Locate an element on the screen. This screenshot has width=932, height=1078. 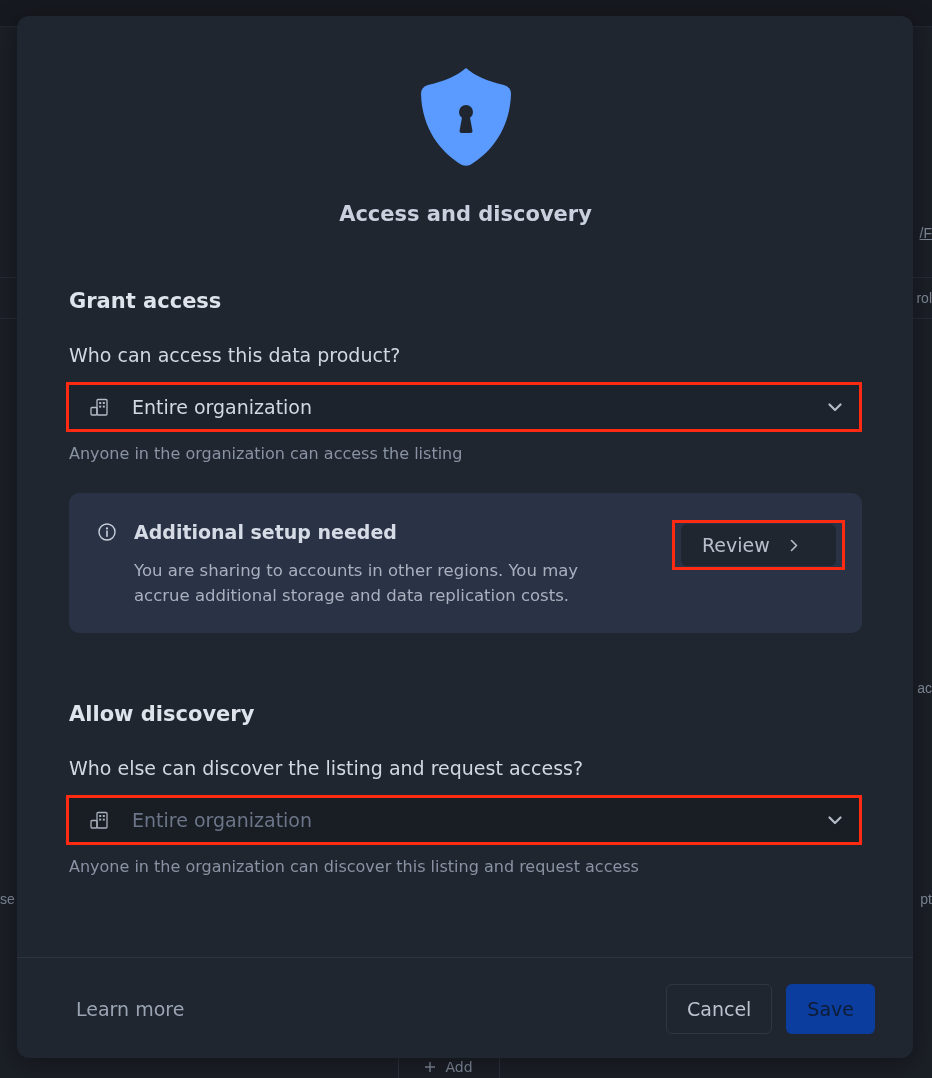
page-text-fragment: ac is located at coordinates (924, 688).